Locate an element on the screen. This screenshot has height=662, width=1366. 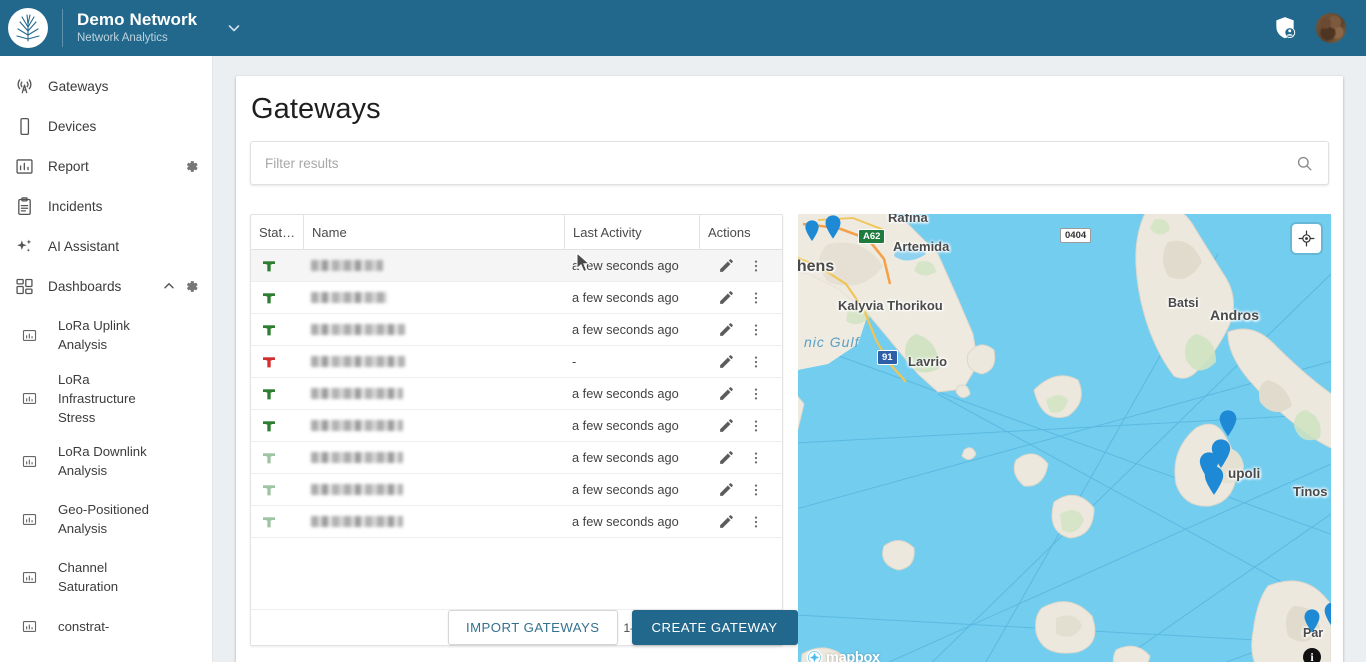
brand-subtitle: Network Analytics is located at coordinates (122, 38).